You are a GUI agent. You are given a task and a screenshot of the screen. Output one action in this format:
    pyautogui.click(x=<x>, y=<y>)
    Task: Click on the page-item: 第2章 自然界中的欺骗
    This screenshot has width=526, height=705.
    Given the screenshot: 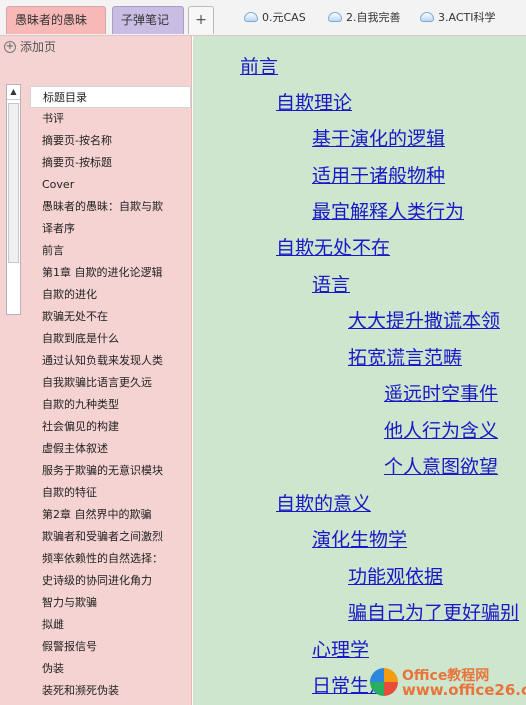 What is the action you would take?
    pyautogui.click(x=110, y=515)
    